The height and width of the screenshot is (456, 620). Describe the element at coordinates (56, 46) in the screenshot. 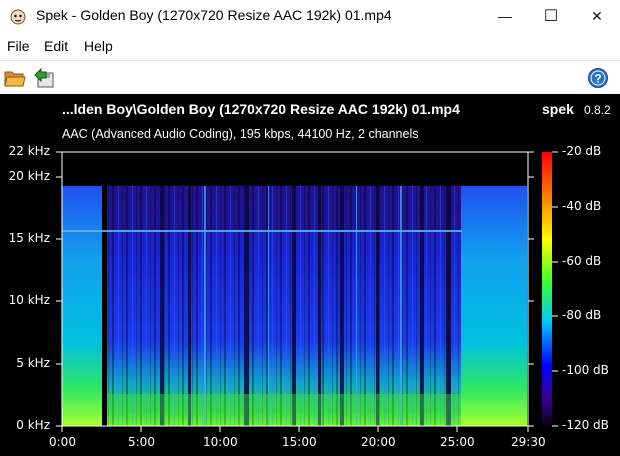

I see `menu-edit: Edit` at that location.